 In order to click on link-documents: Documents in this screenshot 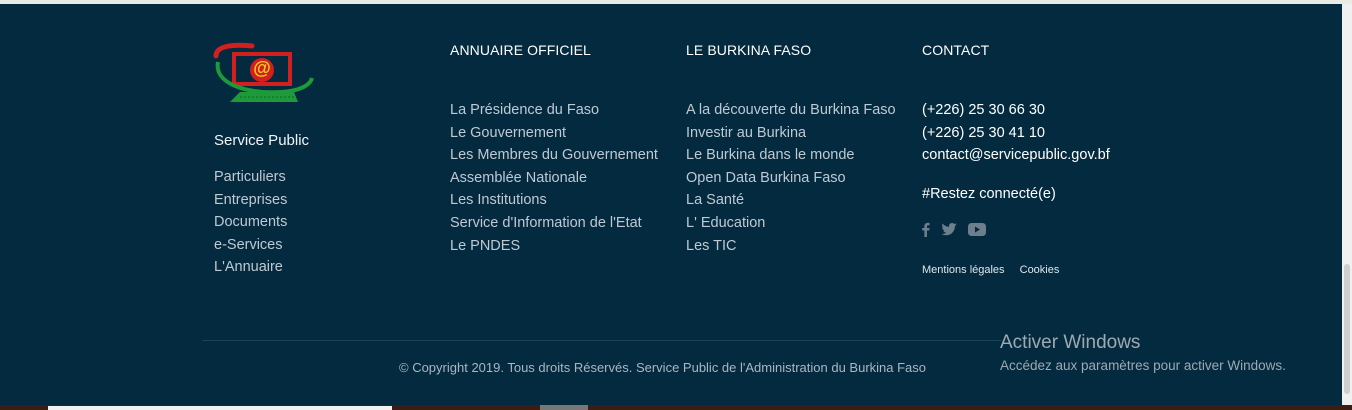, I will do `click(250, 222)`.